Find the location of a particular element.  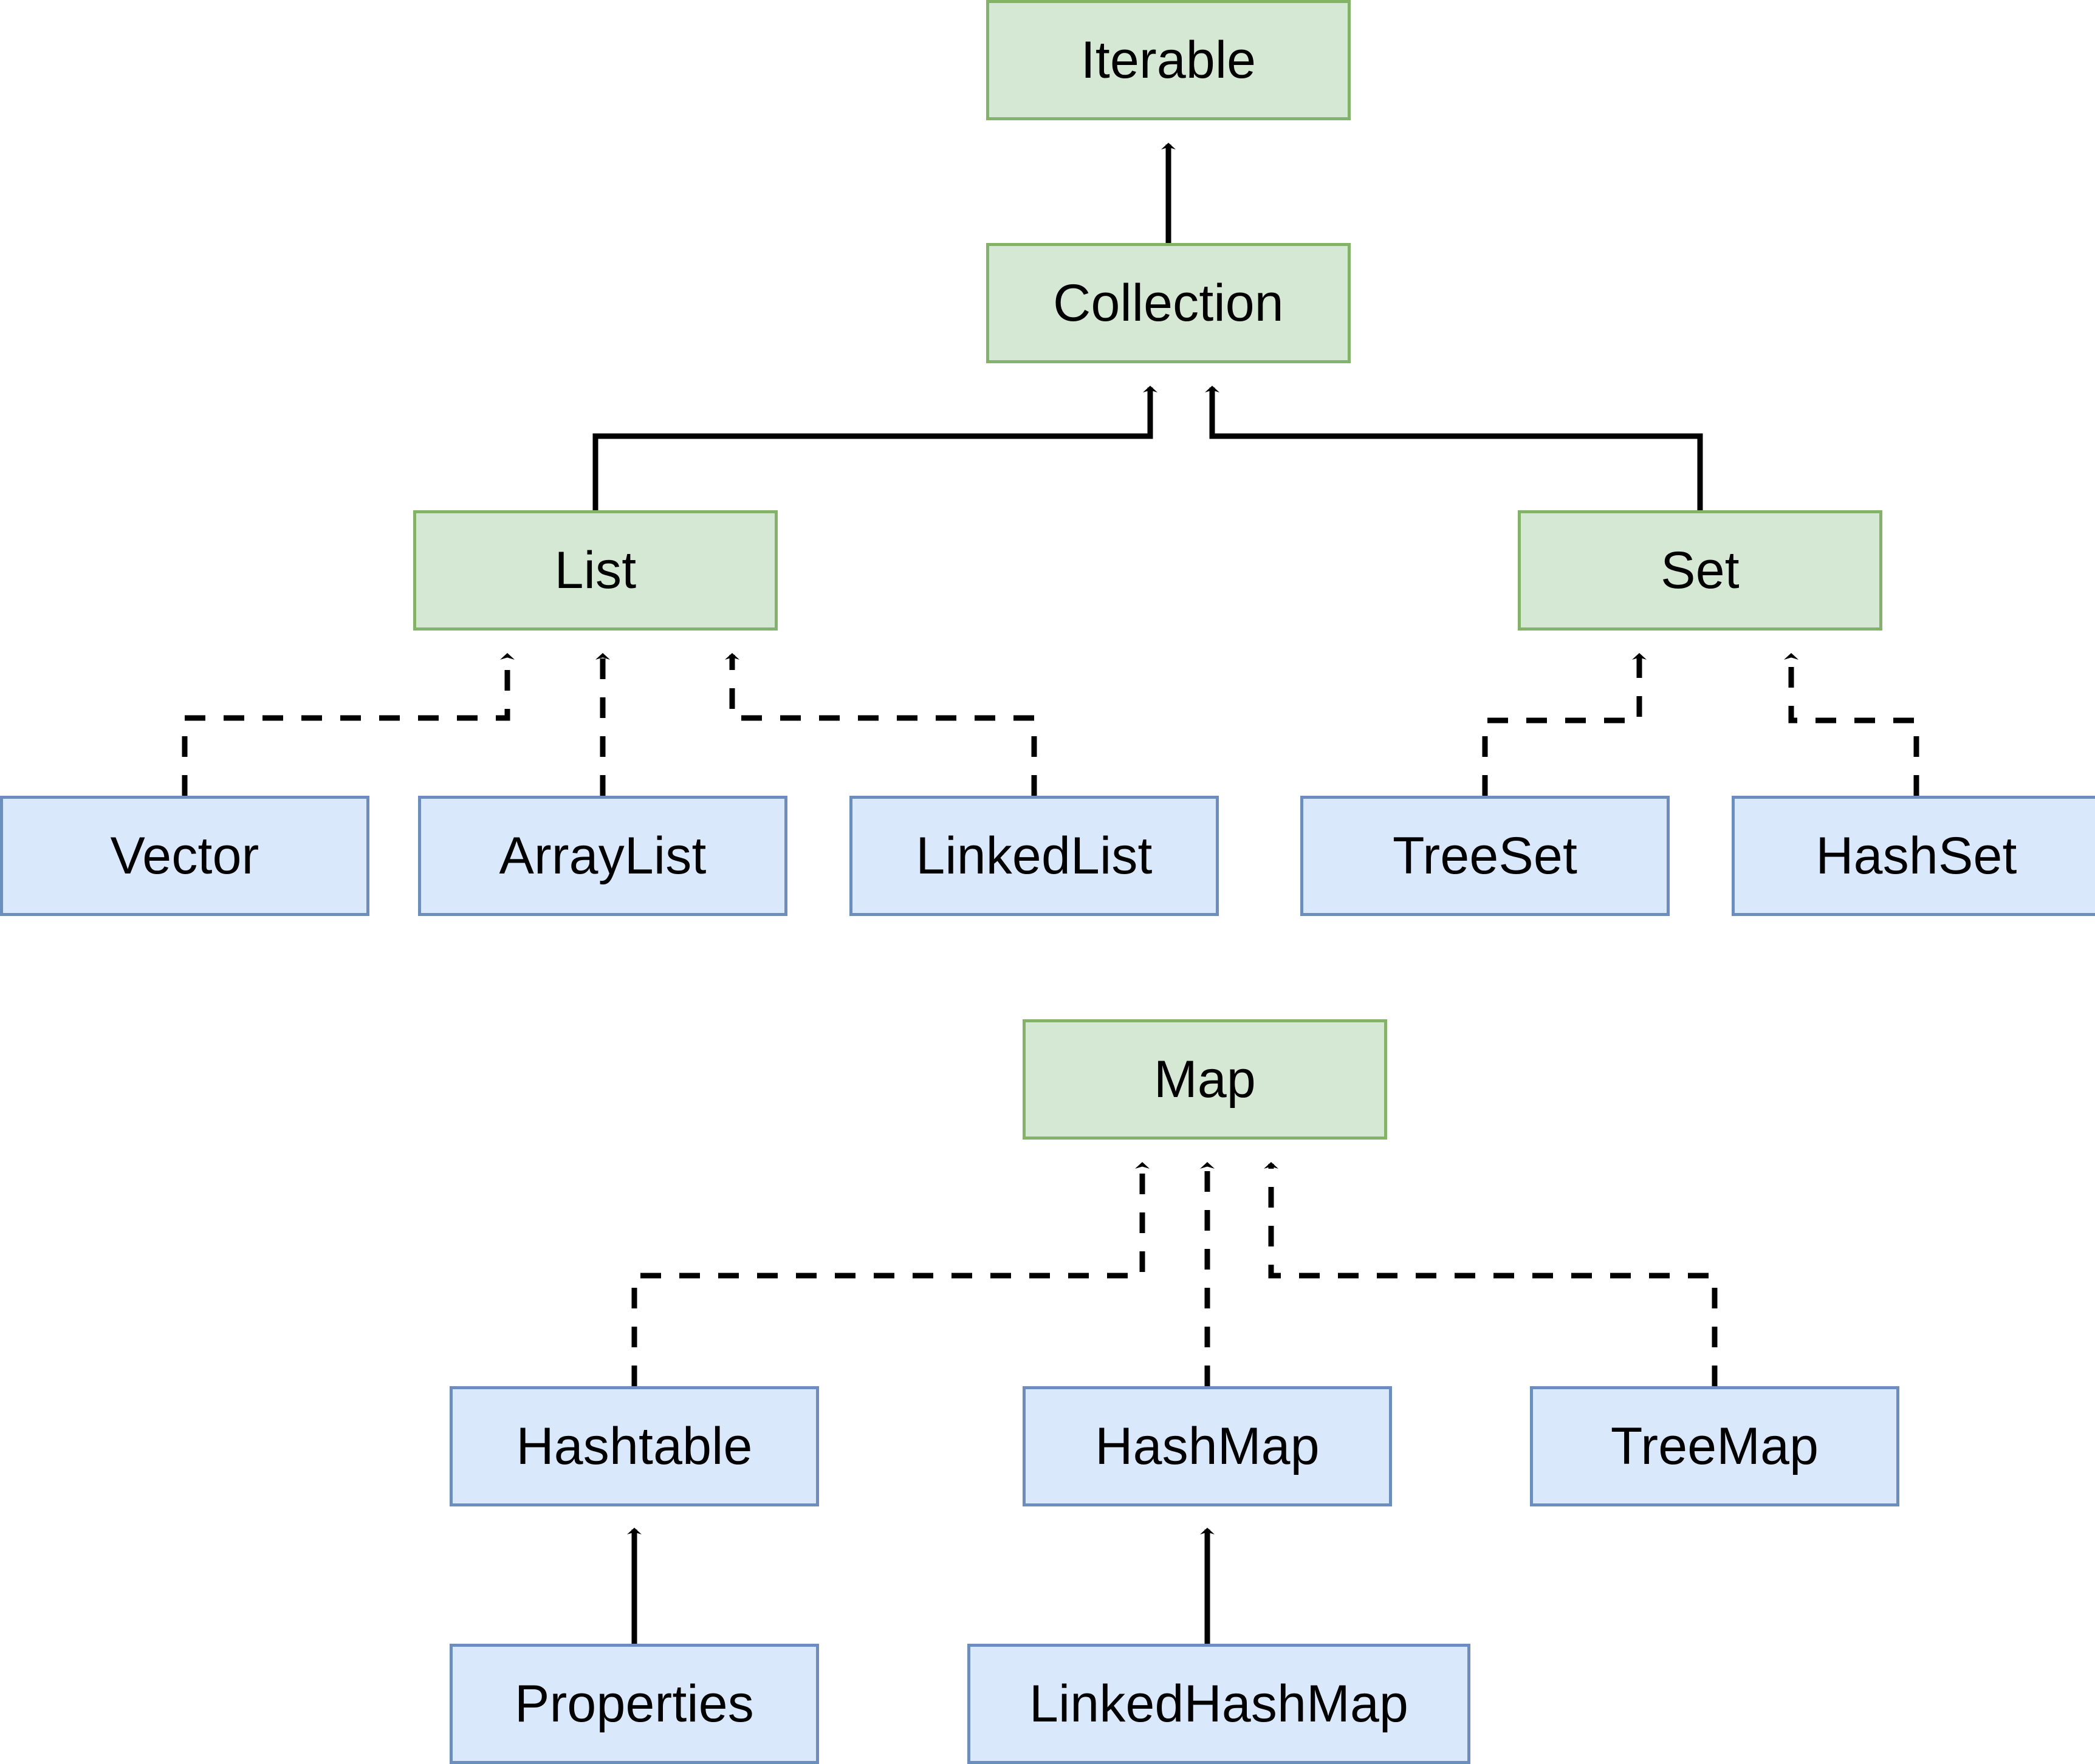

node-label-treeset: TreeSet is located at coordinates (1485, 856).